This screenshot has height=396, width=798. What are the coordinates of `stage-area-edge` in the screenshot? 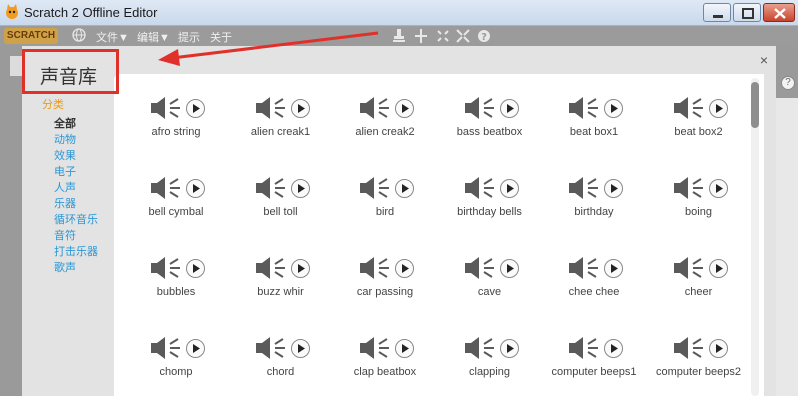 It's located at (11, 221).